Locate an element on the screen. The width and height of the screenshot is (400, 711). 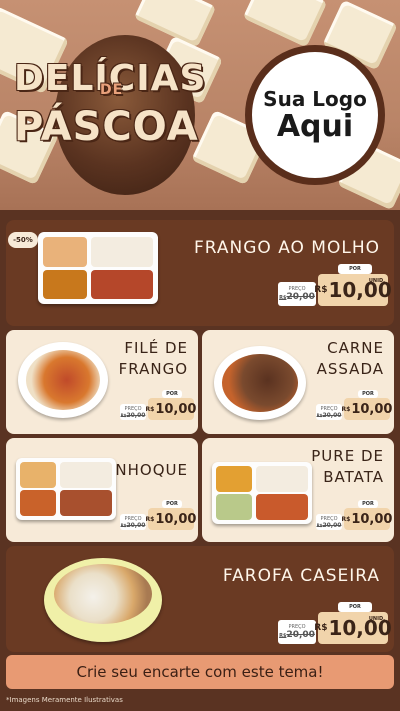
product-name: FRANGO AO MOLHO is located at coordinates (286, 248).